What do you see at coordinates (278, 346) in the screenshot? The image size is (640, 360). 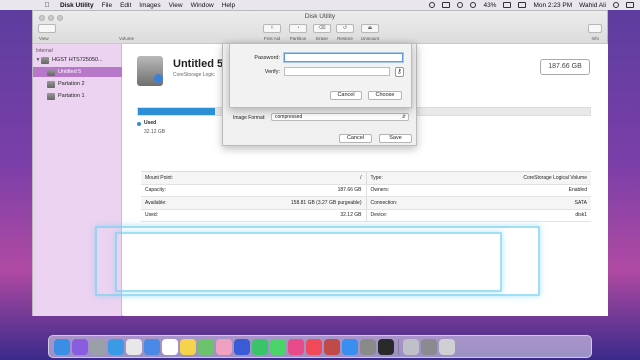 I see `messages-icon` at bounding box center [278, 346].